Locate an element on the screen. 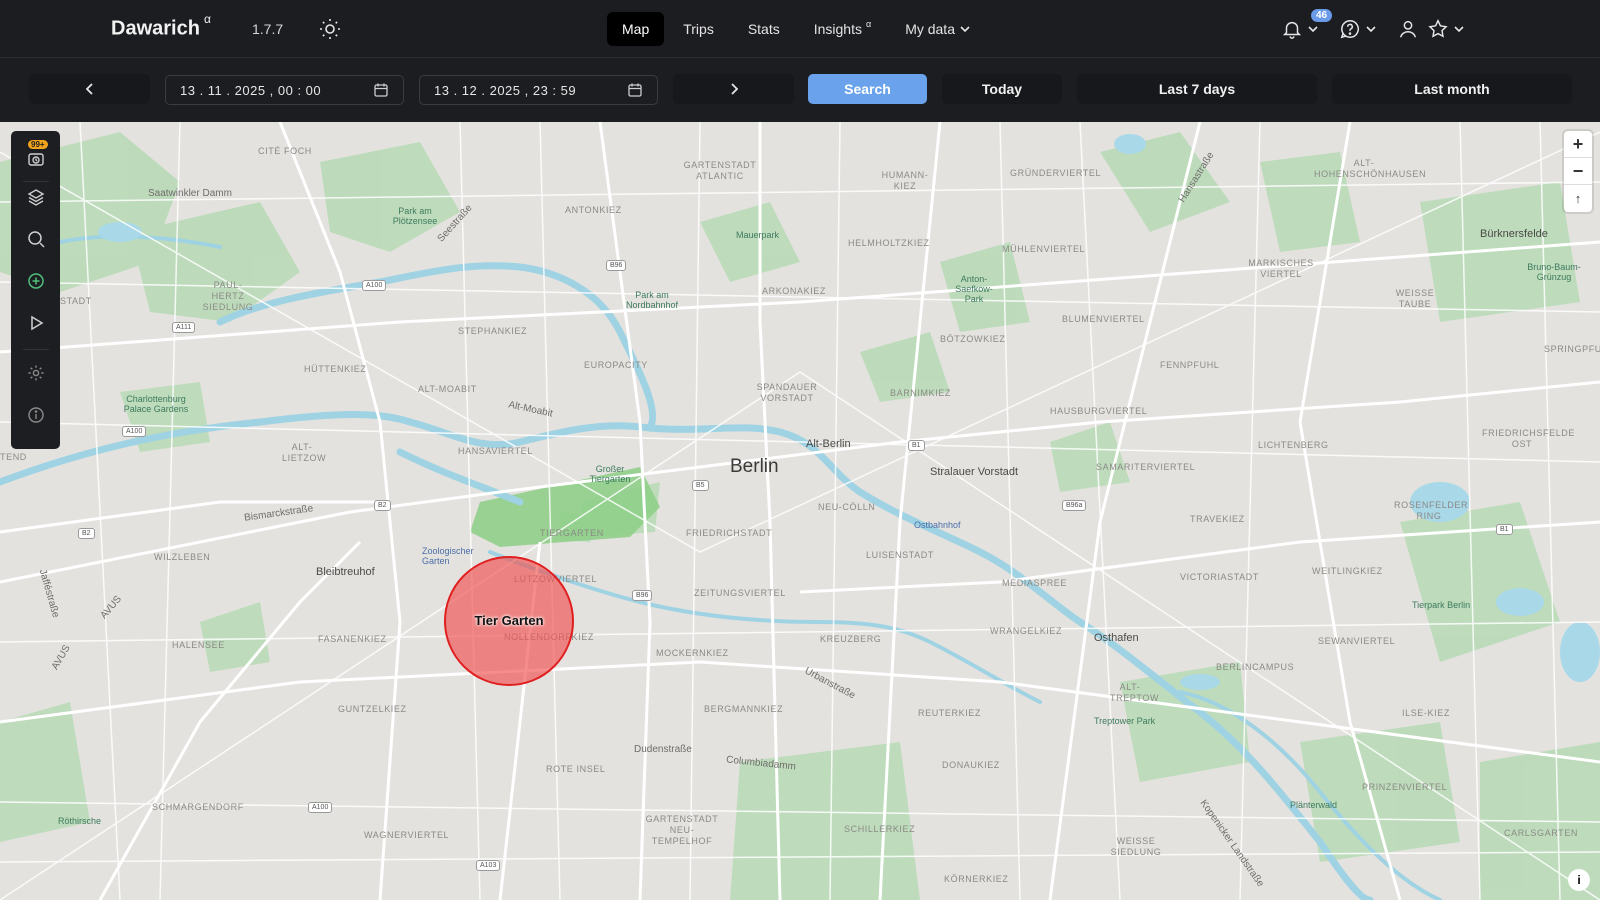 The image size is (1600, 900). map-label-street: Saatwinkler Damm is located at coordinates (190, 193).